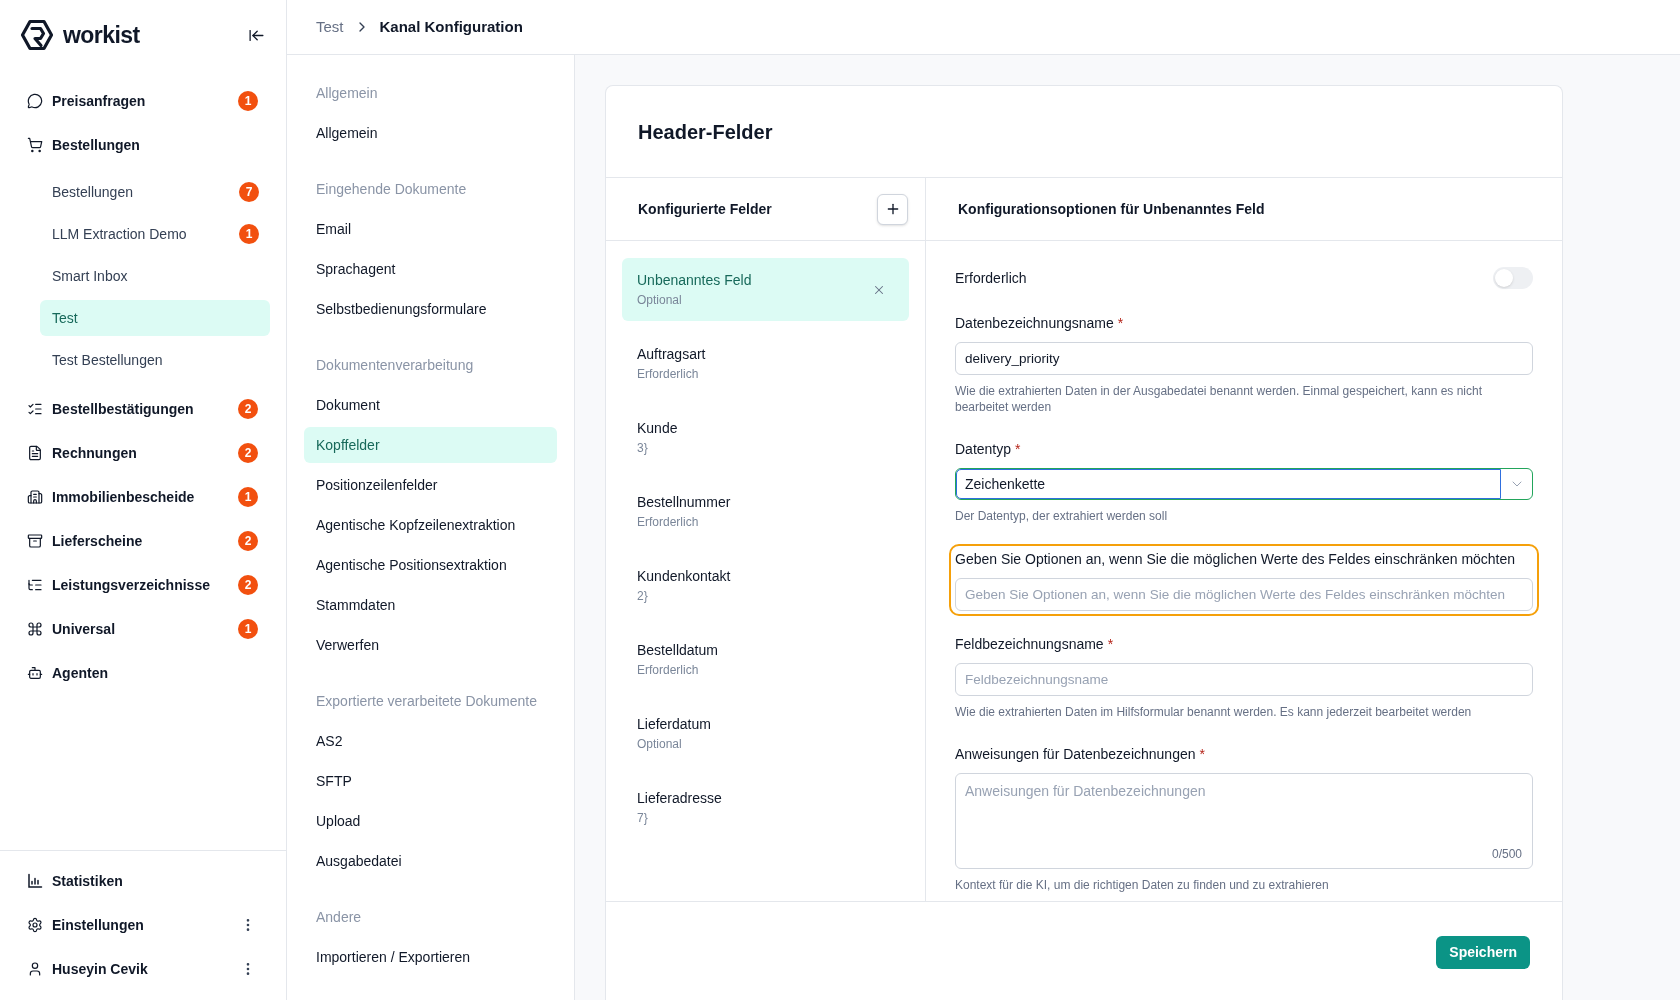  What do you see at coordinates (1244, 358) in the screenshot?
I see `text-input: delivery_priority` at bounding box center [1244, 358].